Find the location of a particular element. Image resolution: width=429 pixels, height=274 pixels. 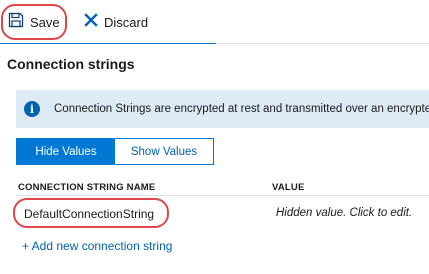

toolbar-divider is located at coordinates (322, 43).